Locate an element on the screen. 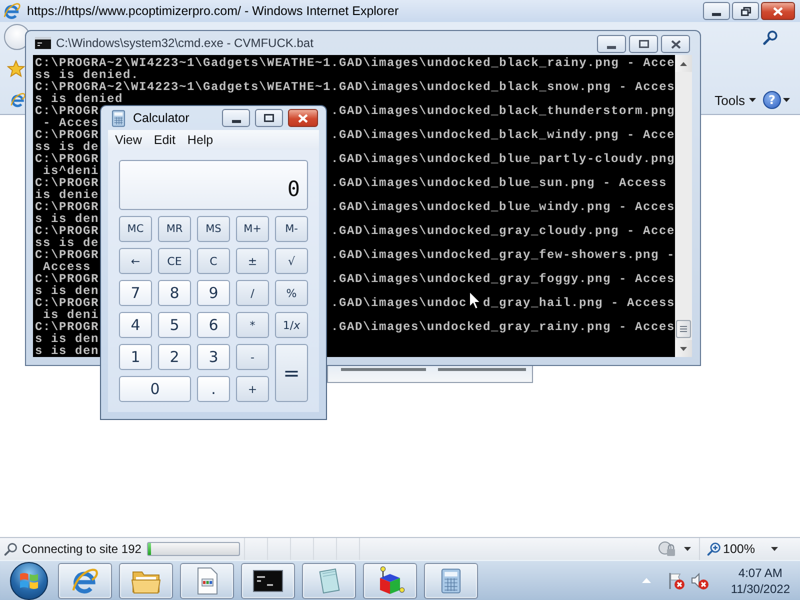 This screenshot has width=800, height=600. calculator-key: √ is located at coordinates (291, 261).